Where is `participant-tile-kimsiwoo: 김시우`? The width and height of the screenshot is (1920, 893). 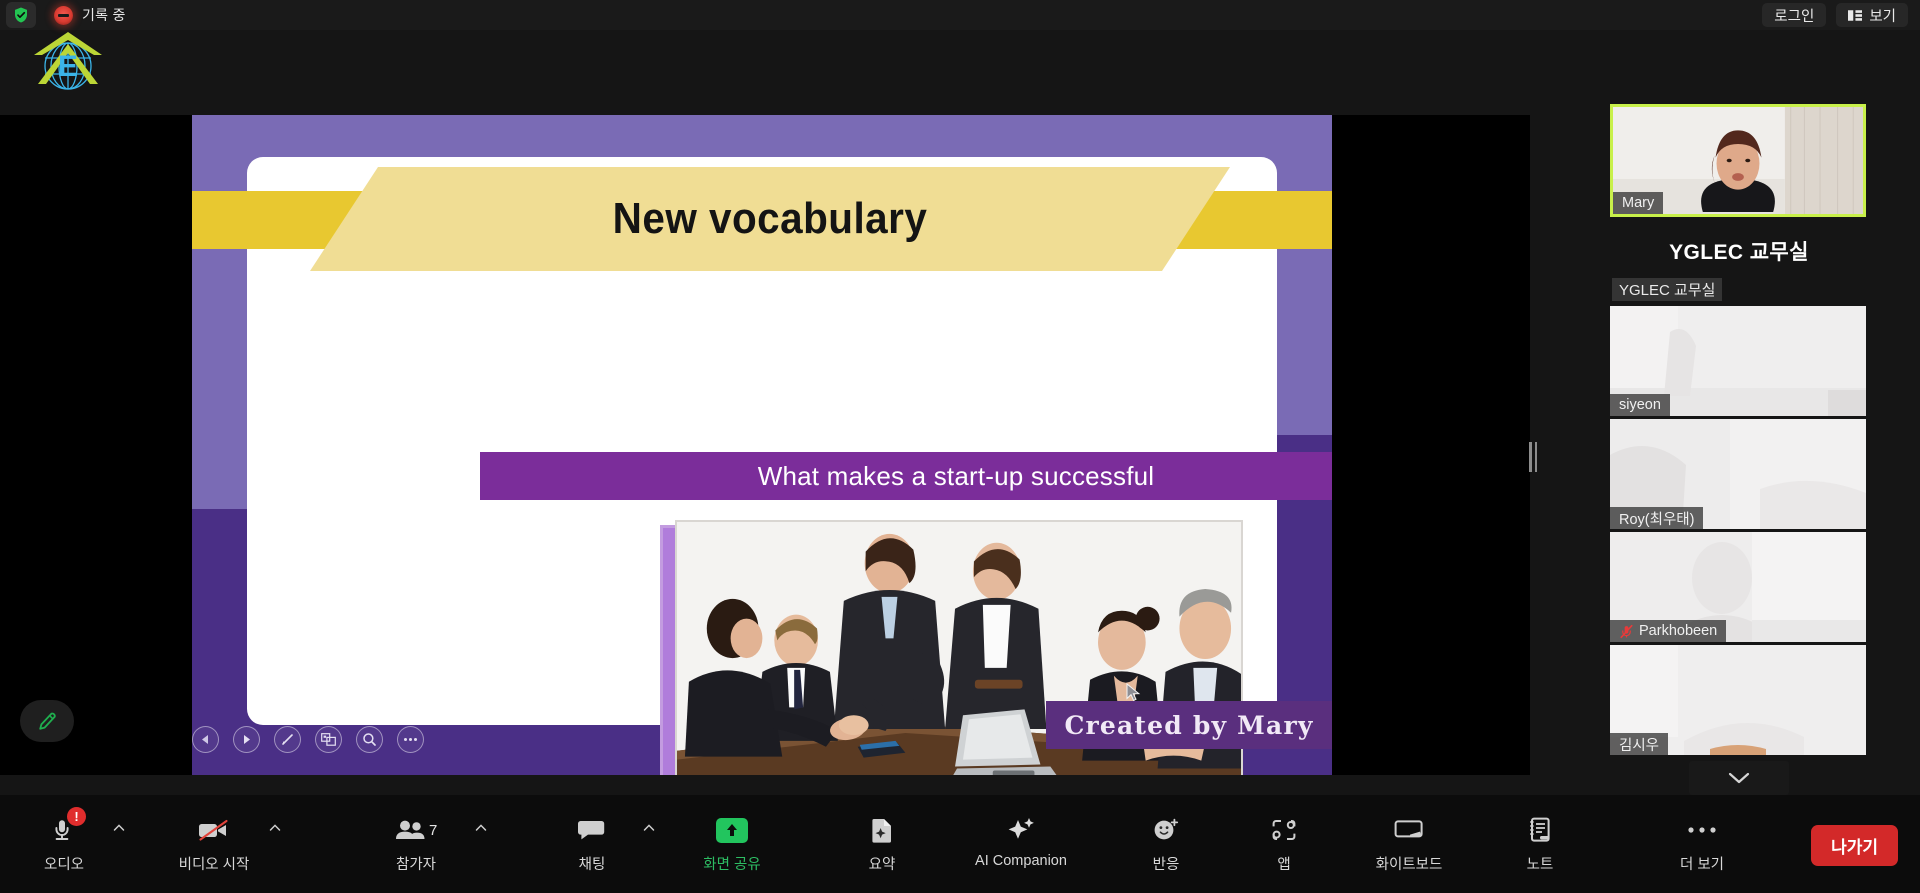
participant-tile-kimsiwoo: 김시우 is located at coordinates (1738, 700).